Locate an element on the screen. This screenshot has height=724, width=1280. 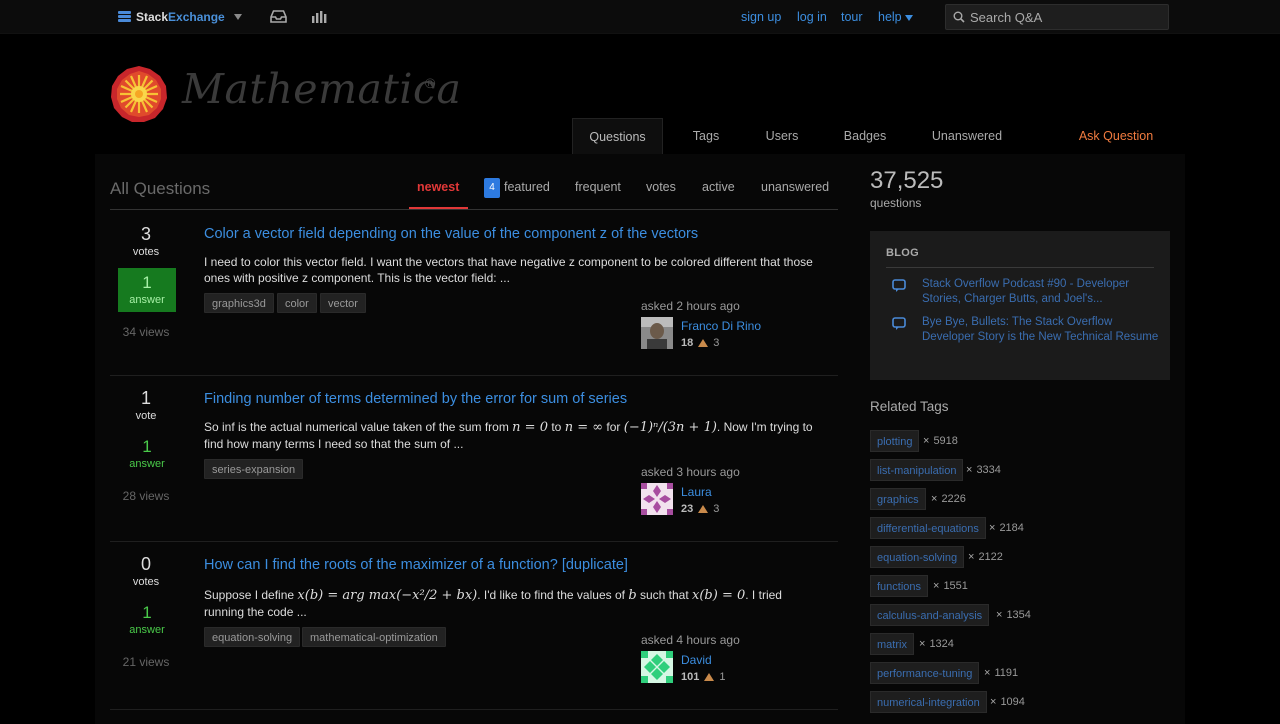
stackexchange-menu: Stack Exchange is located at coordinates (180, 17).